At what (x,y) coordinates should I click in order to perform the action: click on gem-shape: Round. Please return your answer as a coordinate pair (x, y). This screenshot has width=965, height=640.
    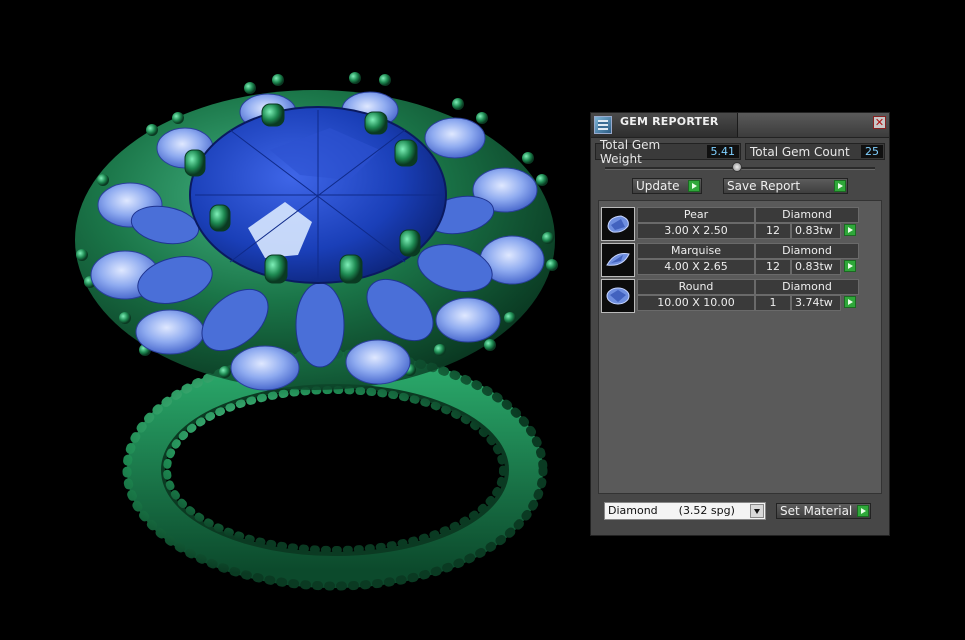
    Looking at the image, I should click on (696, 287).